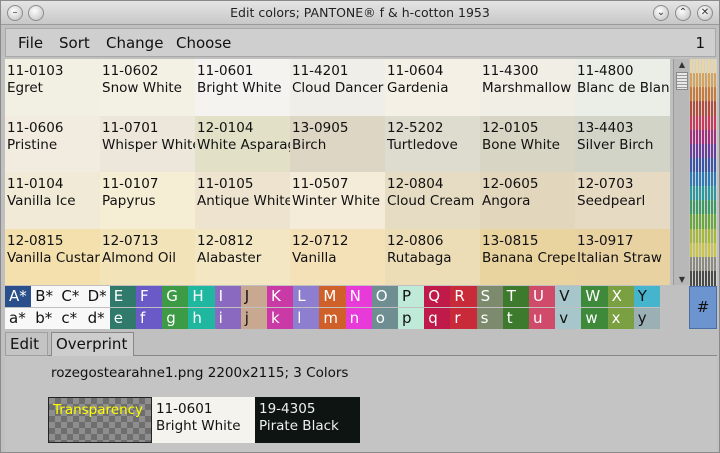 This screenshot has width=720, height=453. Describe the element at coordinates (542, 318) in the screenshot. I see `letter-filter-lower-20: u` at that location.